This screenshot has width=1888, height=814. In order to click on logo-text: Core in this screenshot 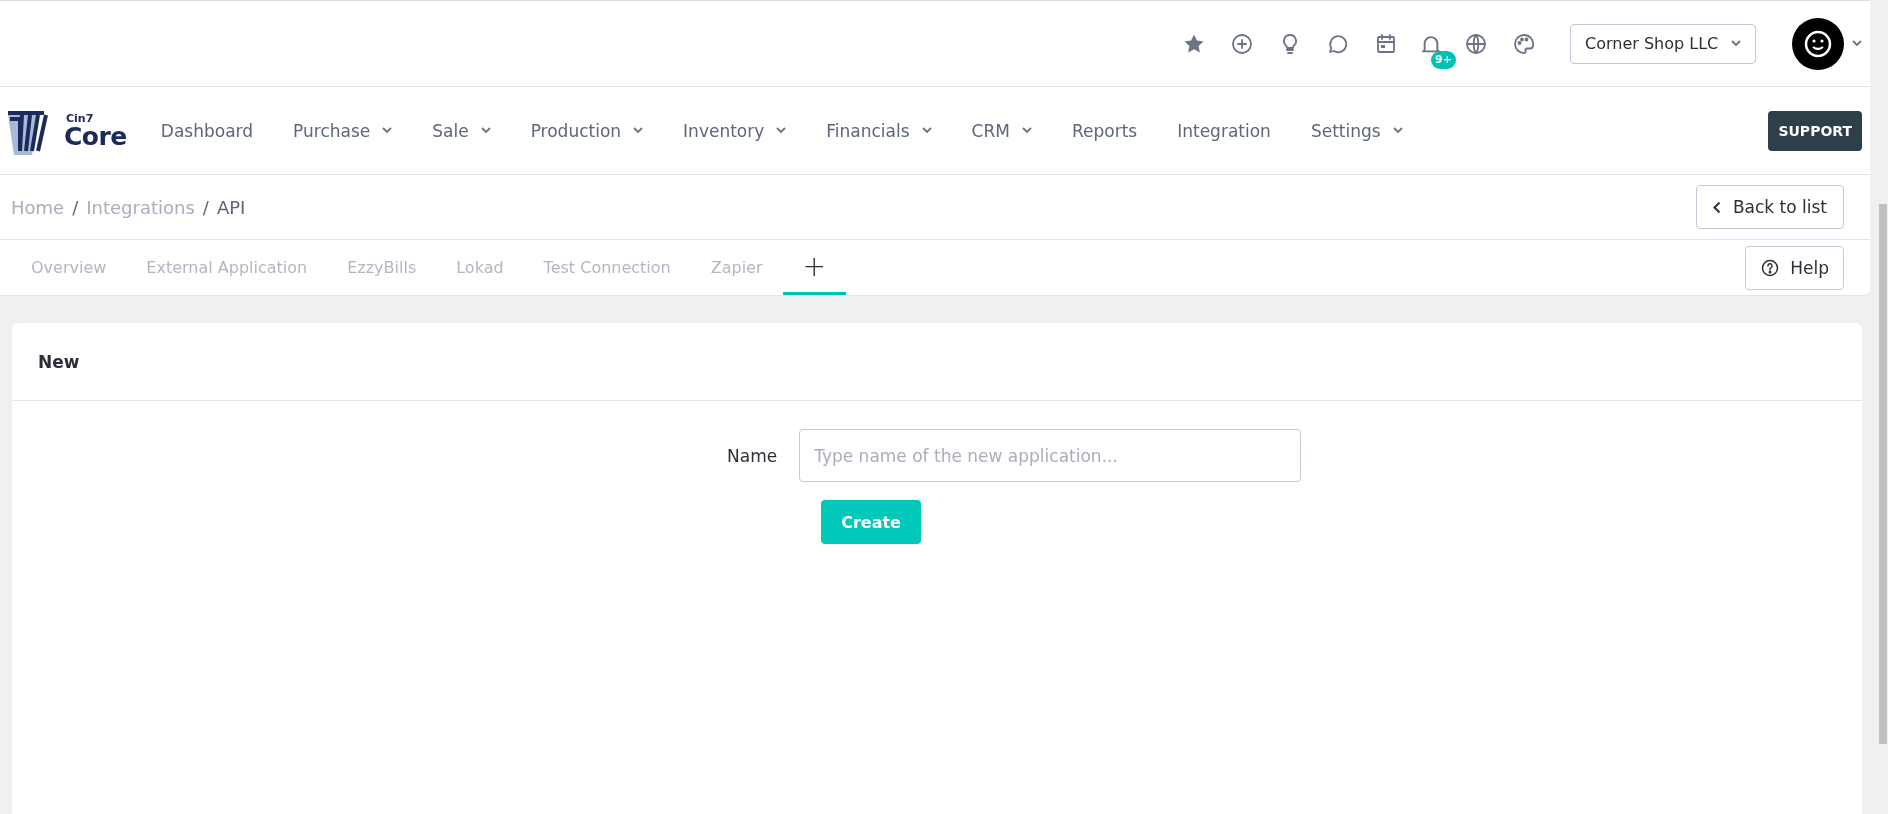, I will do `click(95, 136)`.